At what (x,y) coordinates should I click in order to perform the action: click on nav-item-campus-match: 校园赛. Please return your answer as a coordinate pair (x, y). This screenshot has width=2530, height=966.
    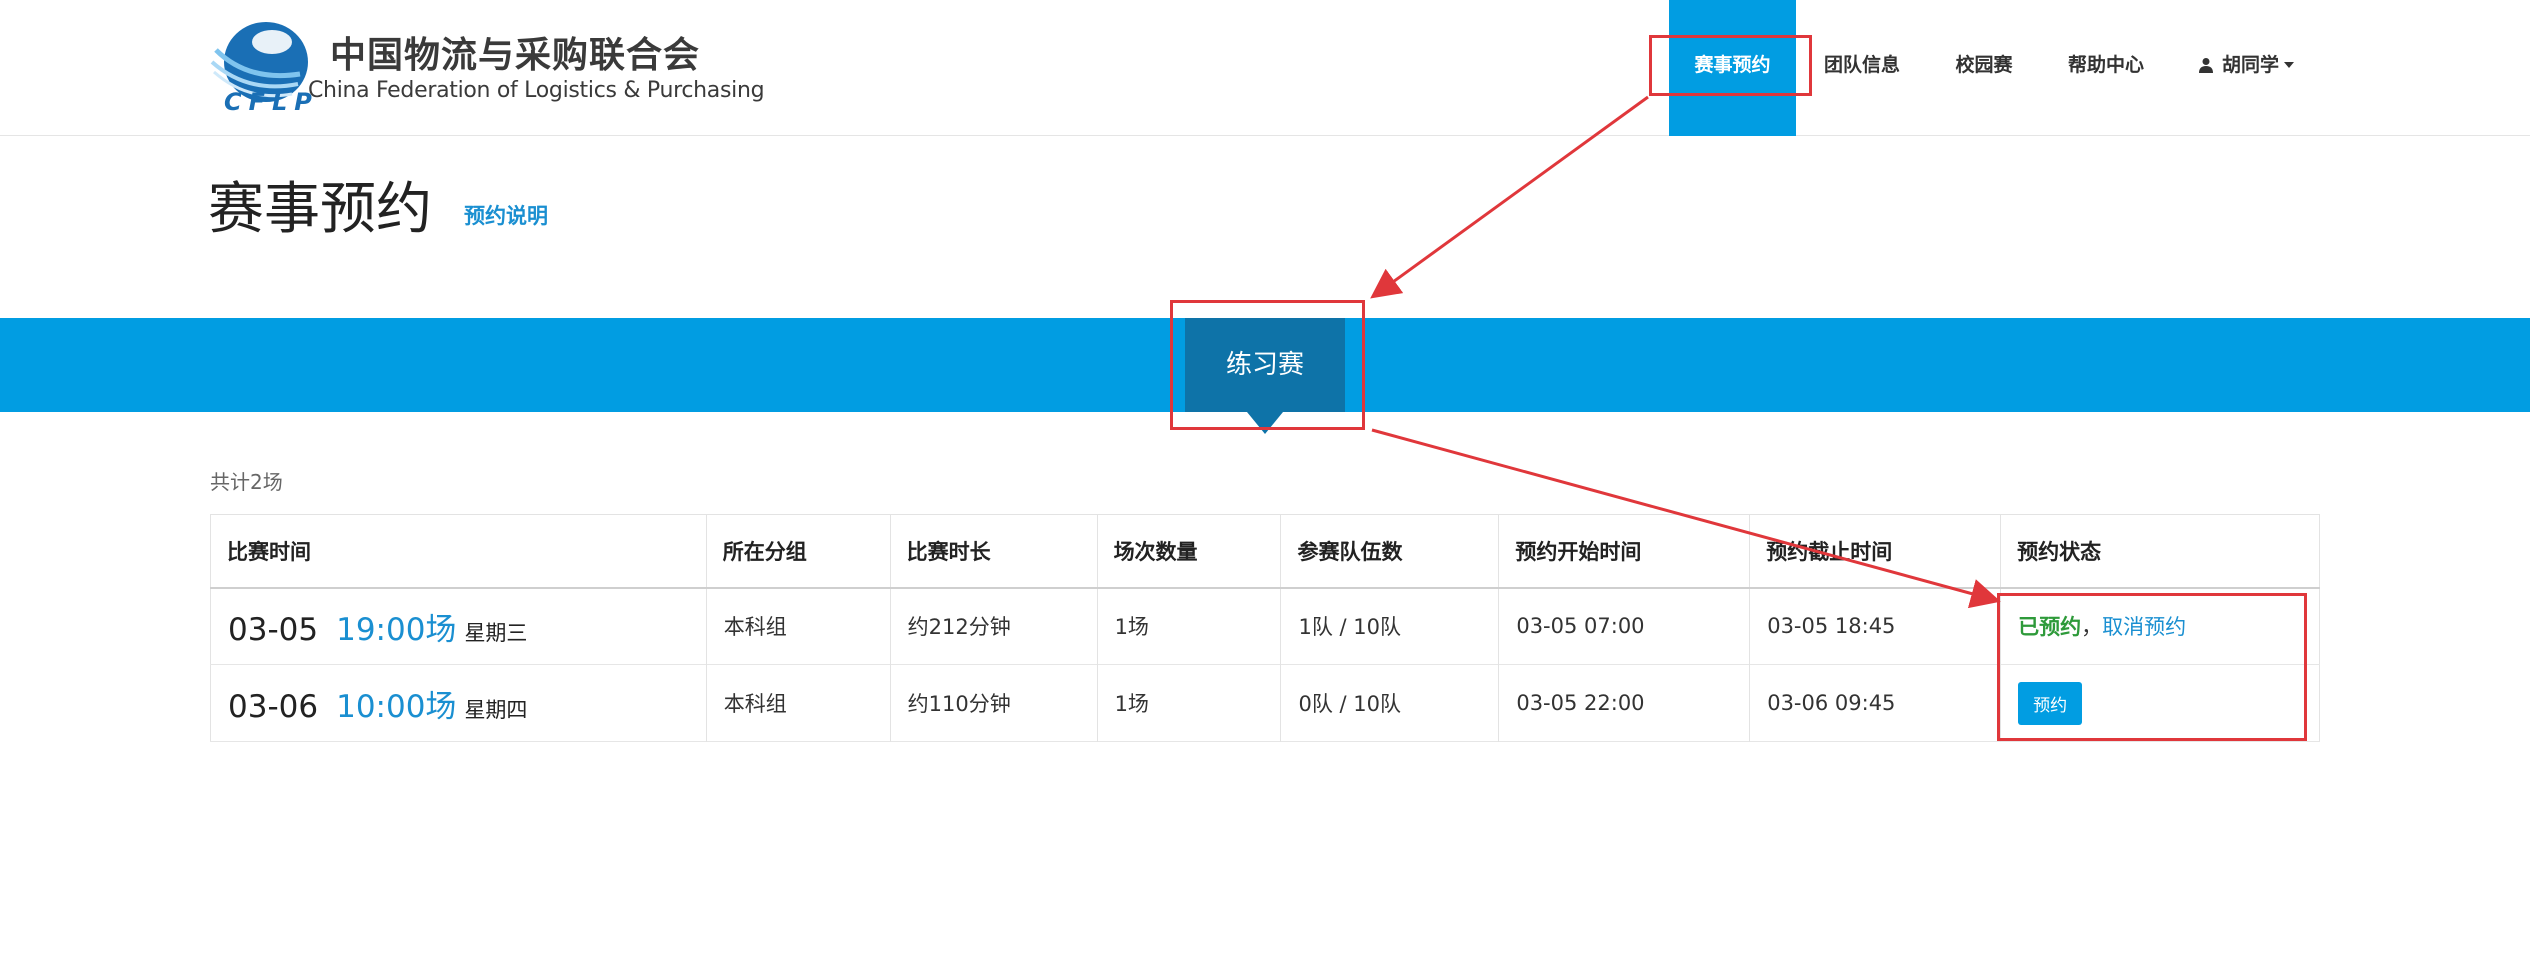
    Looking at the image, I should click on (1984, 68).